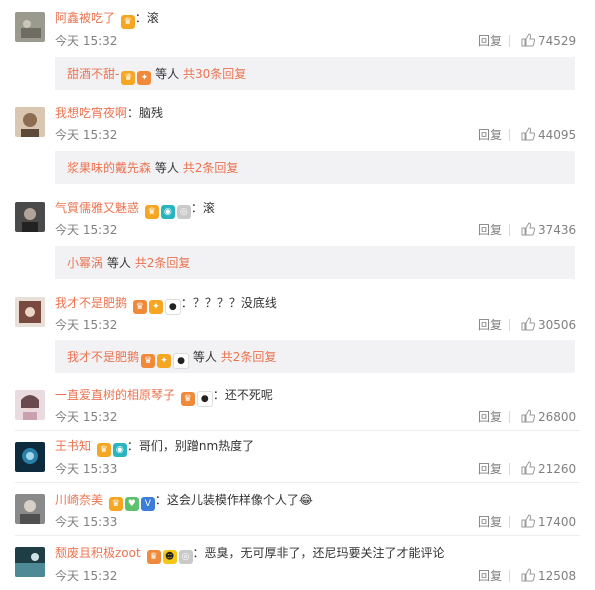 This screenshot has height=590, width=595. What do you see at coordinates (239, 500) in the screenshot?
I see `comment-text: 这会儿装模作样像个人了😂` at bounding box center [239, 500].